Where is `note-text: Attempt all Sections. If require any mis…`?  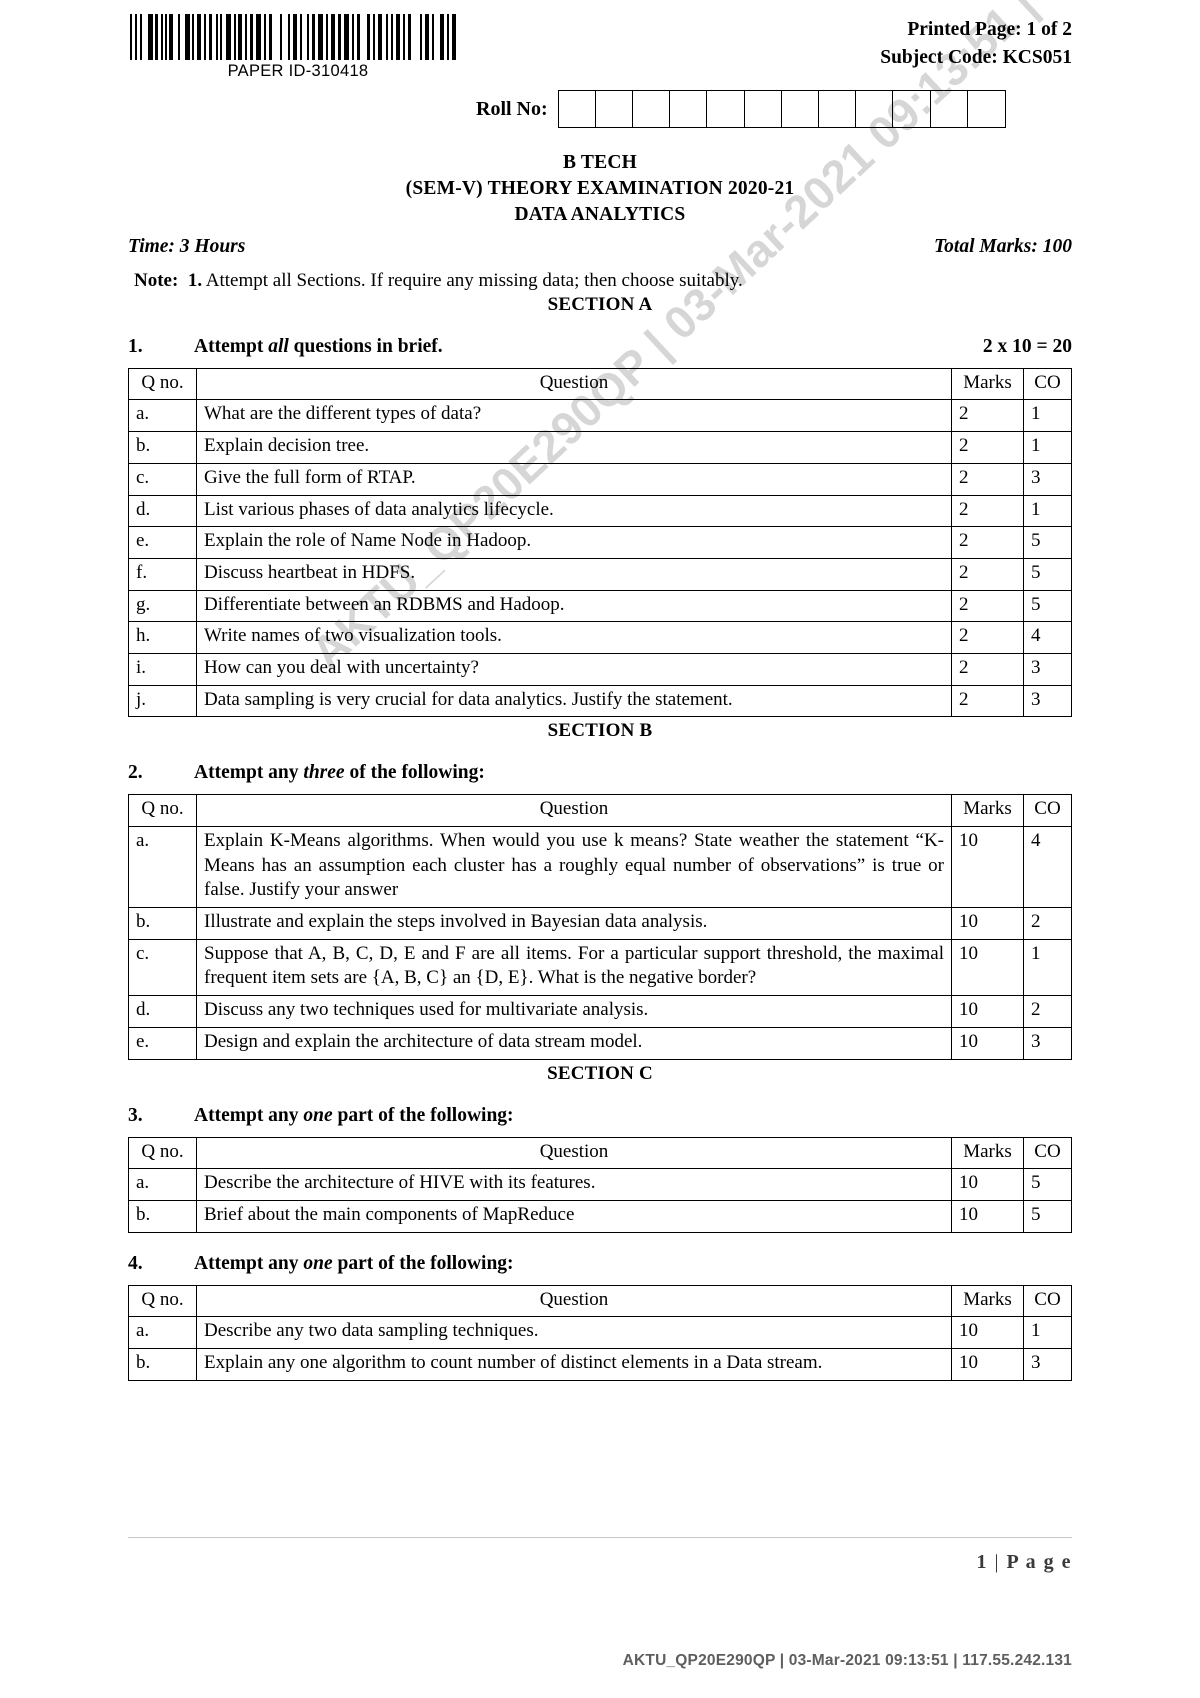 note-text: Attempt all Sections. If require any mis… is located at coordinates (474, 280).